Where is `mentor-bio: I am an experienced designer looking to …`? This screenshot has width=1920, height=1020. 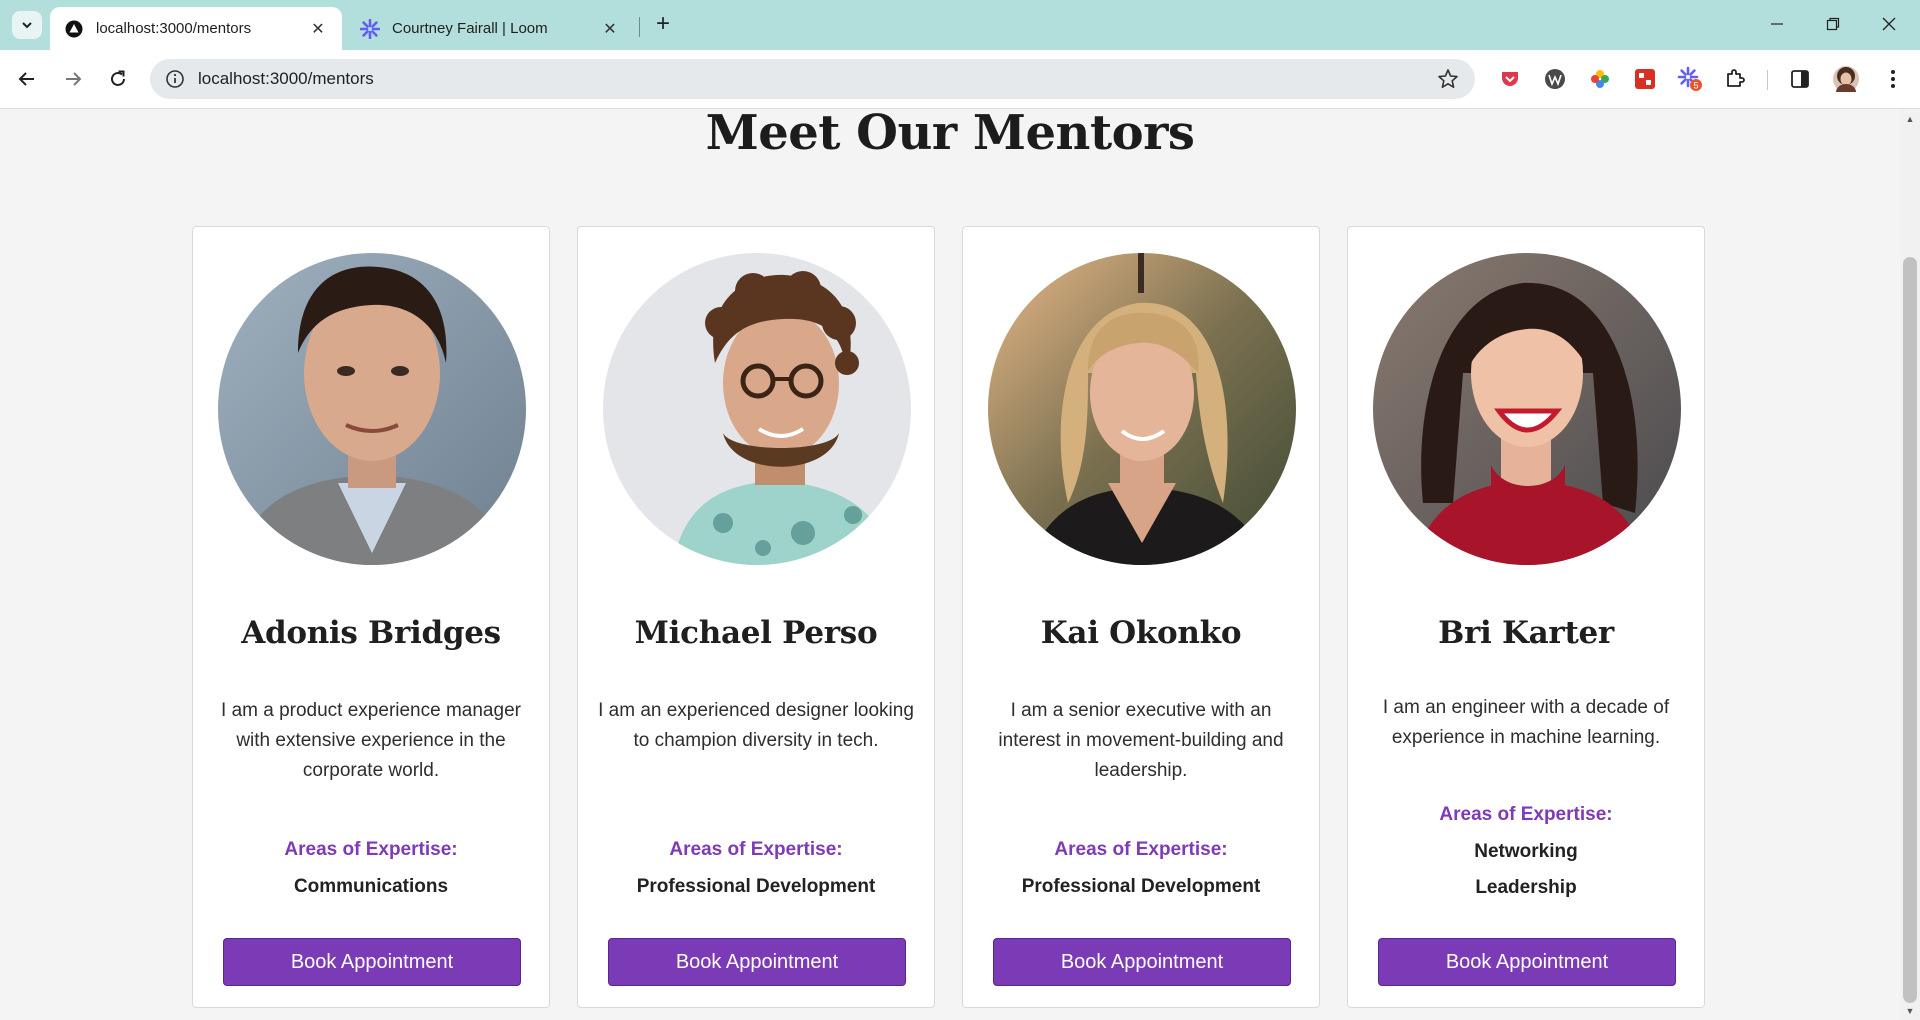
mentor-bio: I am an experienced designer looking to … is located at coordinates (756, 725).